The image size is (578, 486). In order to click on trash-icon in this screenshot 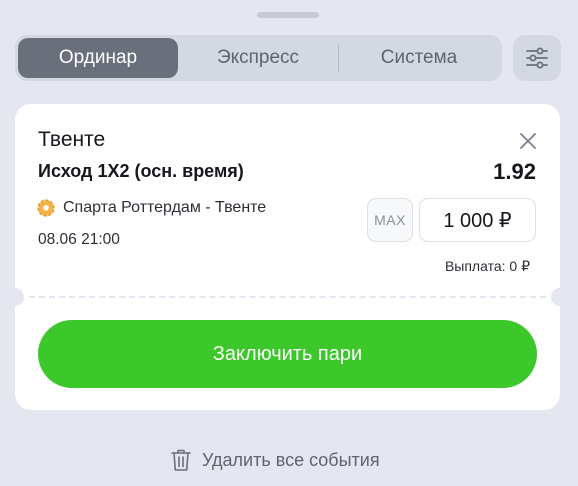, I will do `click(181, 460)`.